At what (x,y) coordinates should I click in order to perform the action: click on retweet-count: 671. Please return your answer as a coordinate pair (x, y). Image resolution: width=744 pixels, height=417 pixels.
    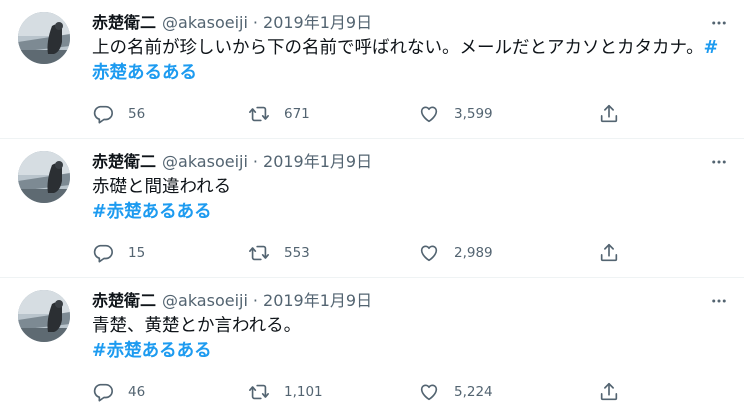
    Looking at the image, I should click on (297, 114).